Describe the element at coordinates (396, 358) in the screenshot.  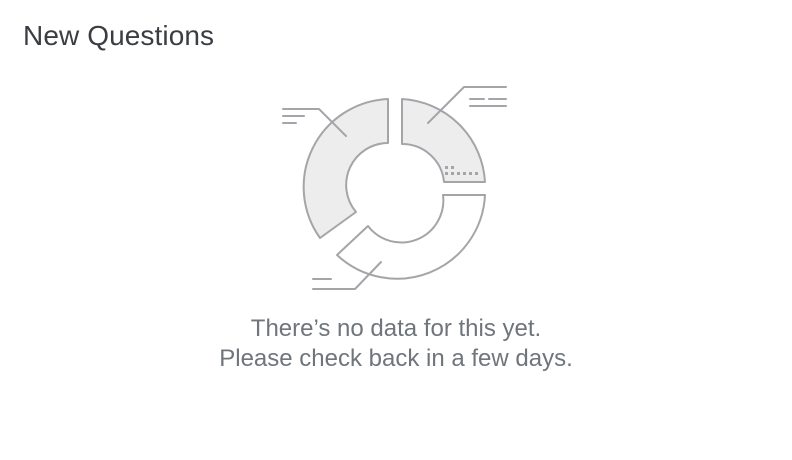
I see `empty-state-line-2: Please check back in a few days.` at that location.